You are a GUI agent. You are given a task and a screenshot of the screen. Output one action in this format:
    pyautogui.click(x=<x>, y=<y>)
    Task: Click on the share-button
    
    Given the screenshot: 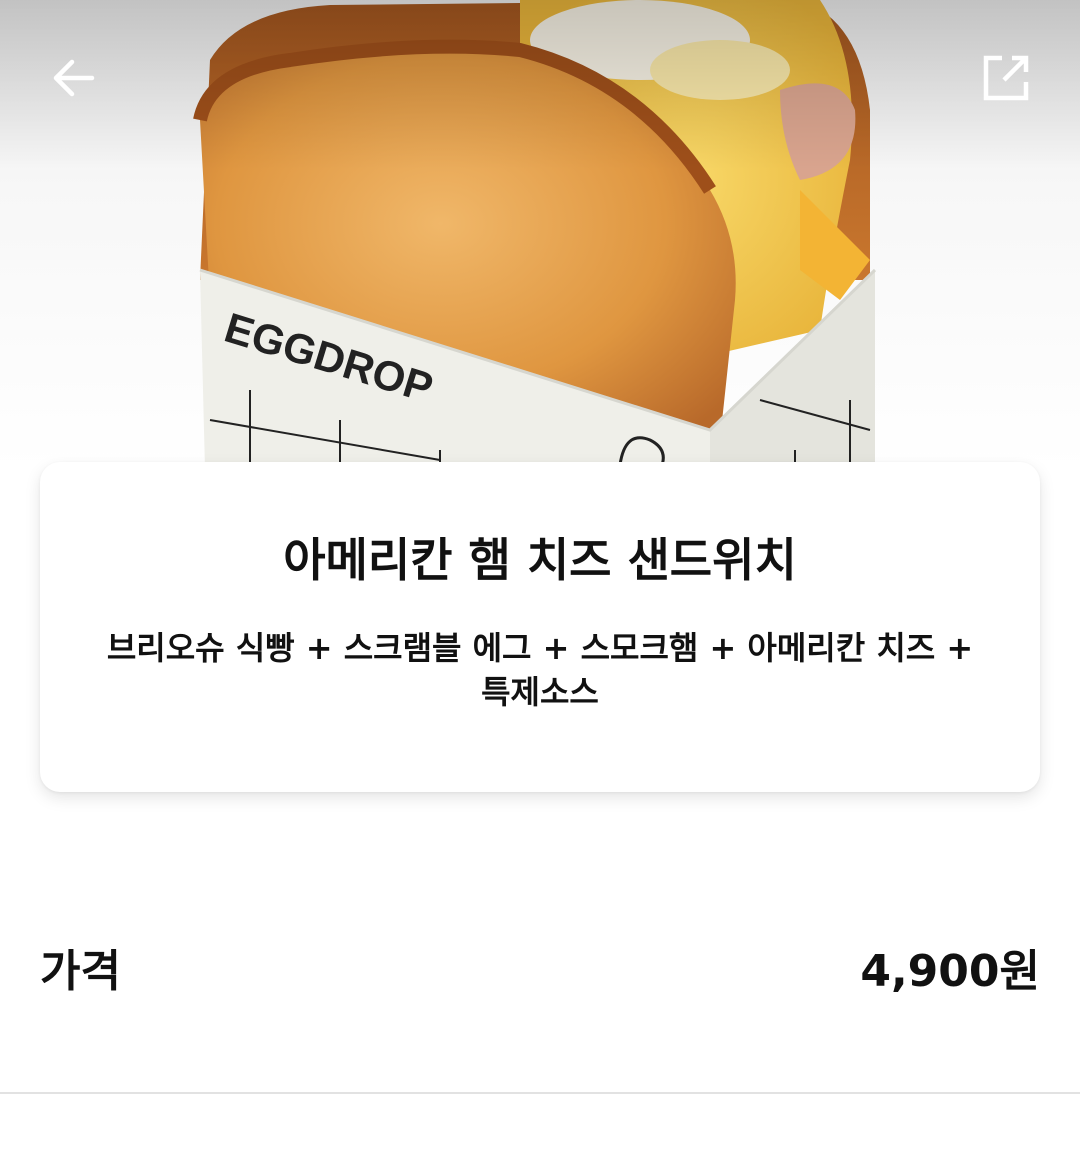 What is the action you would take?
    pyautogui.click(x=1006, y=78)
    